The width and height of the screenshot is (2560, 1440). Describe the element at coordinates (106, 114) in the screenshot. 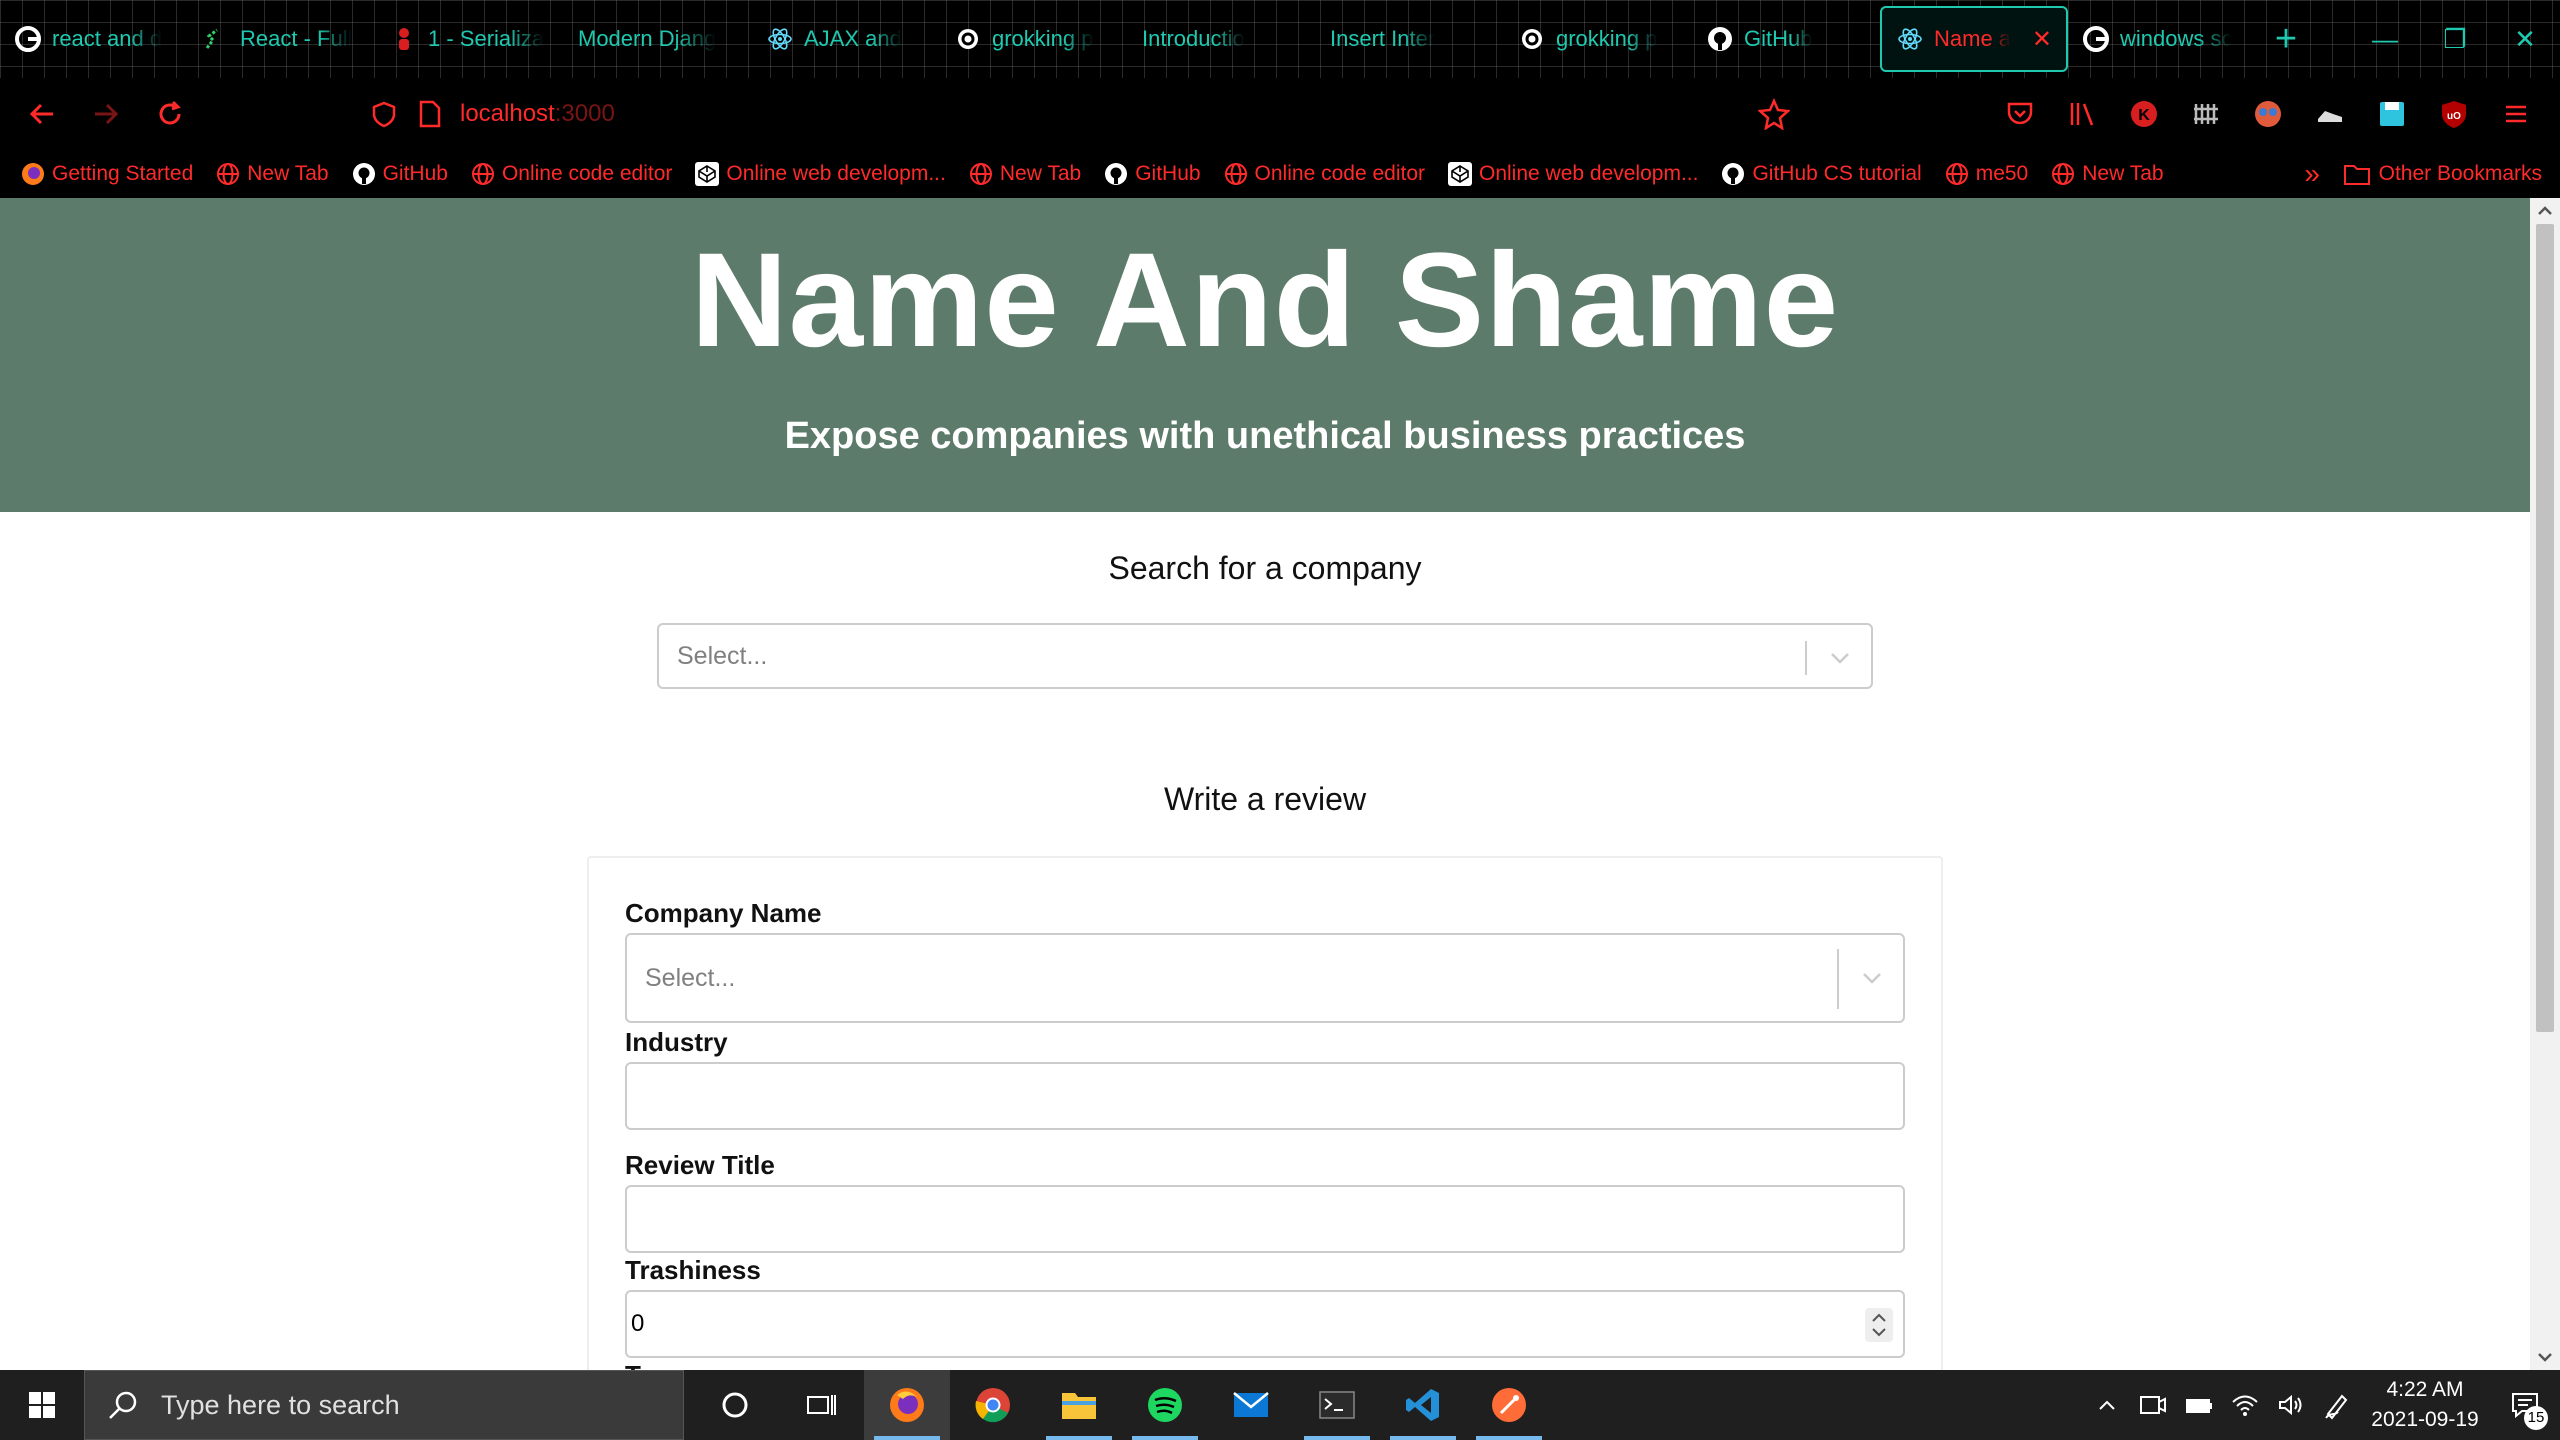

I see `forward-button` at that location.